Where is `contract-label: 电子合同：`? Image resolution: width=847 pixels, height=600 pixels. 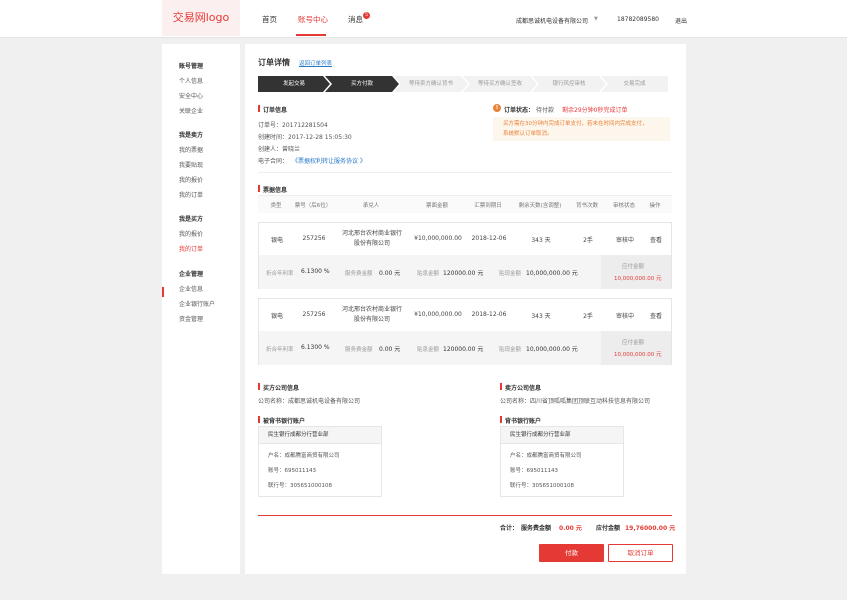 contract-label: 电子合同： is located at coordinates (273, 161).